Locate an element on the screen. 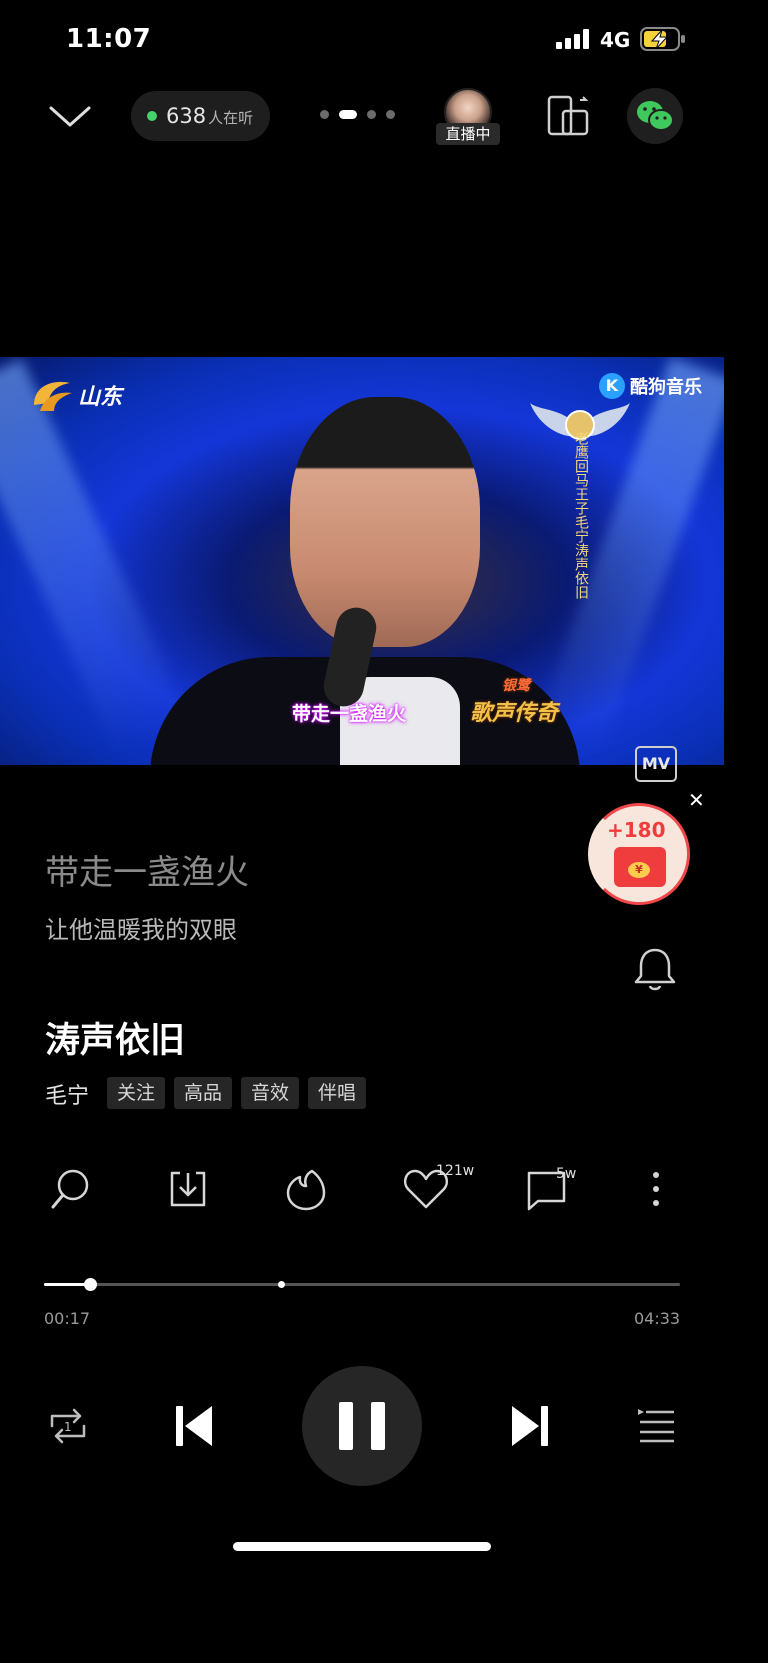 This screenshot has height=1663, width=768. follow-tag: 关注 is located at coordinates (136, 1093).